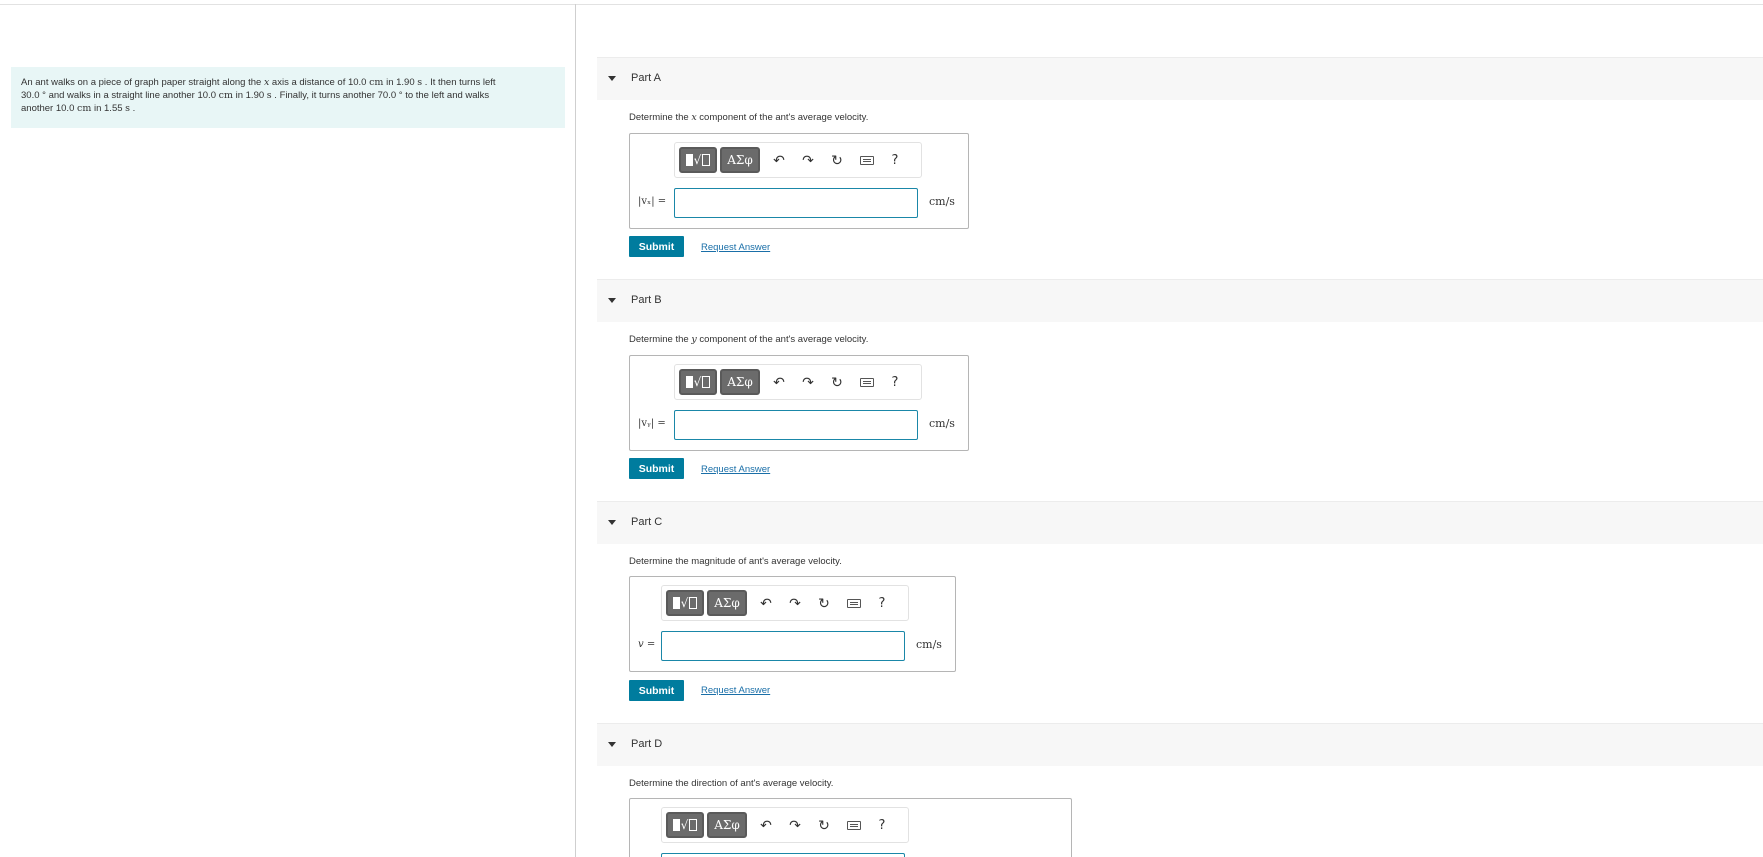  I want to click on column-divider, so click(575, 430).